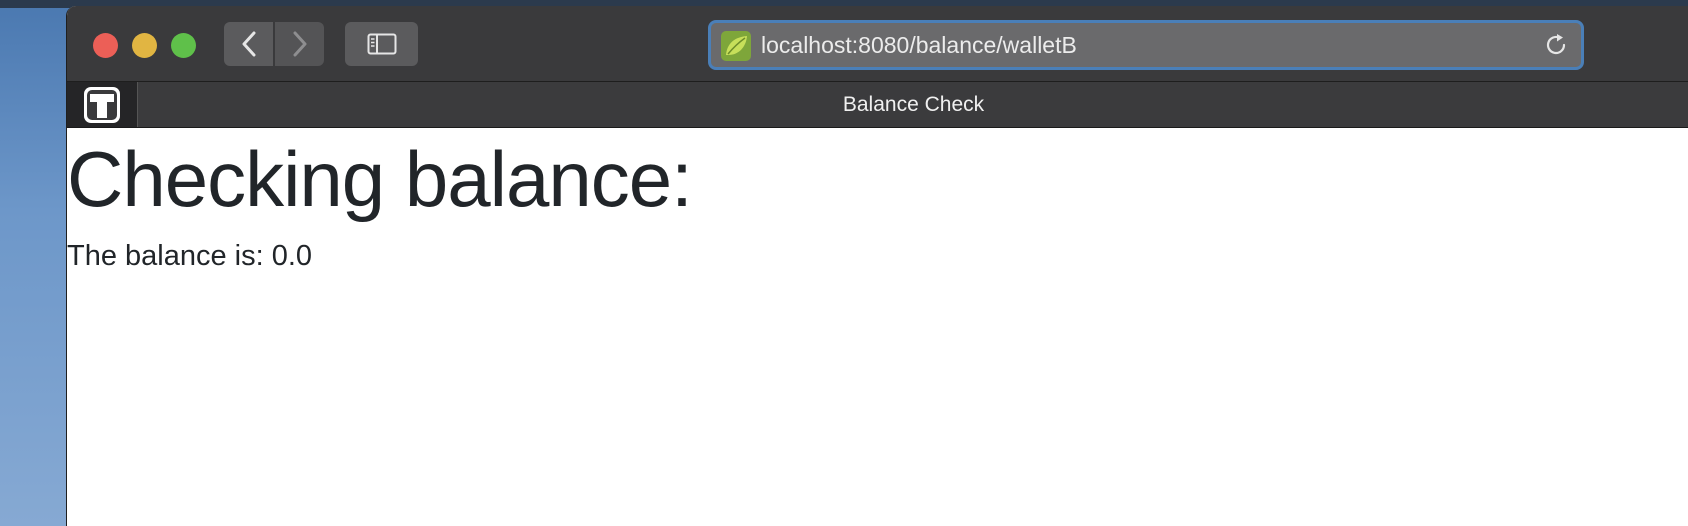 The image size is (1688, 526). What do you see at coordinates (380, 179) in the screenshot?
I see `page-title: Checking balance:` at bounding box center [380, 179].